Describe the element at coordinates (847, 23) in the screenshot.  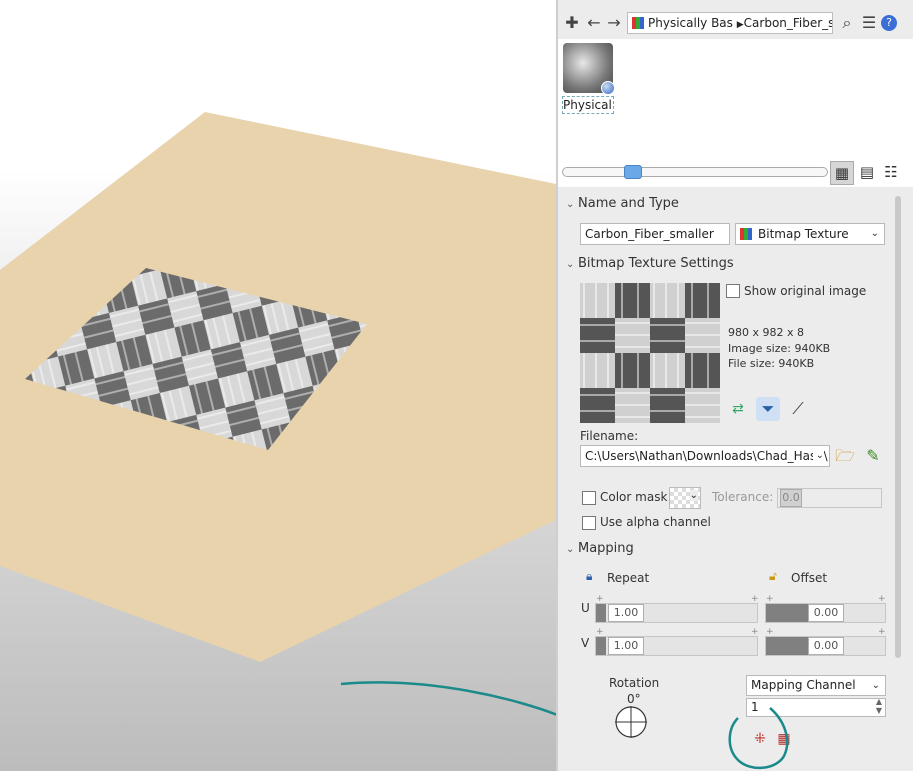
I see `search-icon: ⌕` at that location.